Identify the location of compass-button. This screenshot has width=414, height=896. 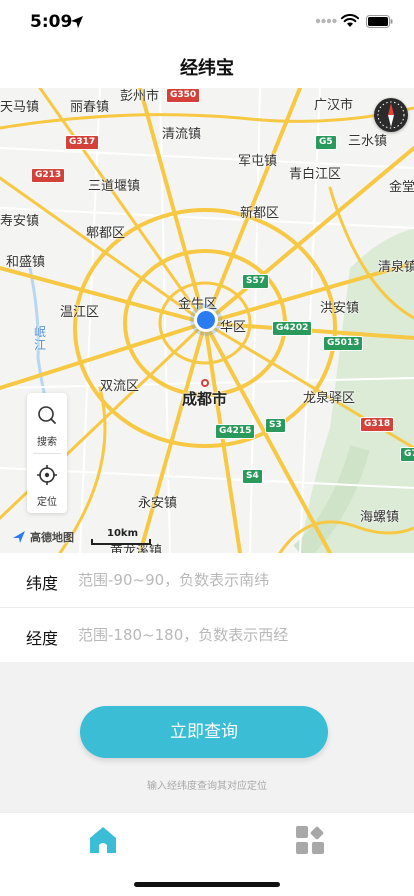
(391, 115).